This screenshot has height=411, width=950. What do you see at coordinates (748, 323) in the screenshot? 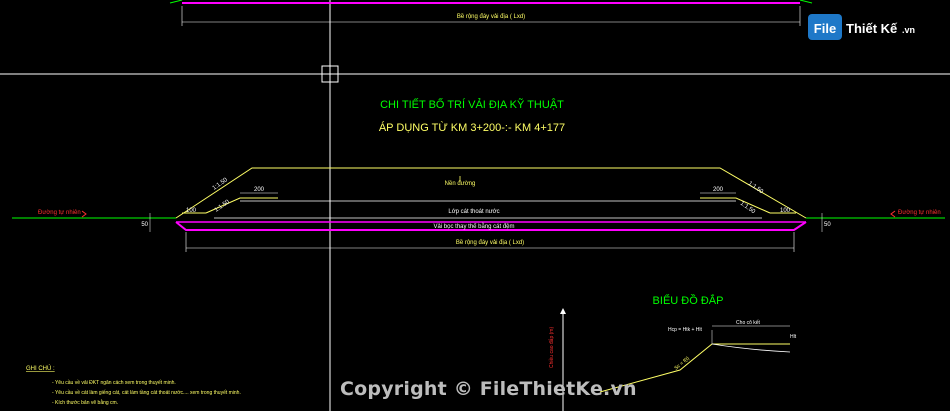
I see `fill-chart-fill-label: Cho cô kết` at bounding box center [748, 323].